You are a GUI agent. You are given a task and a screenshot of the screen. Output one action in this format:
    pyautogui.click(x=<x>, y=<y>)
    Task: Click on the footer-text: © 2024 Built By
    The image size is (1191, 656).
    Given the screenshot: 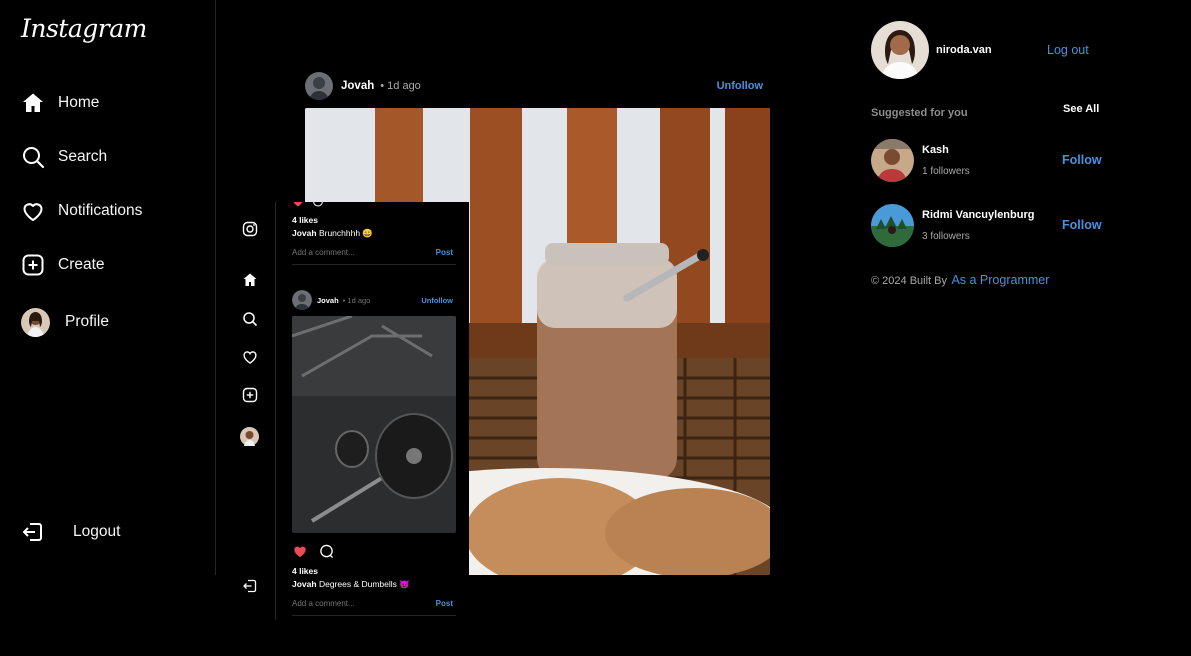 What is the action you would take?
    pyautogui.click(x=909, y=281)
    